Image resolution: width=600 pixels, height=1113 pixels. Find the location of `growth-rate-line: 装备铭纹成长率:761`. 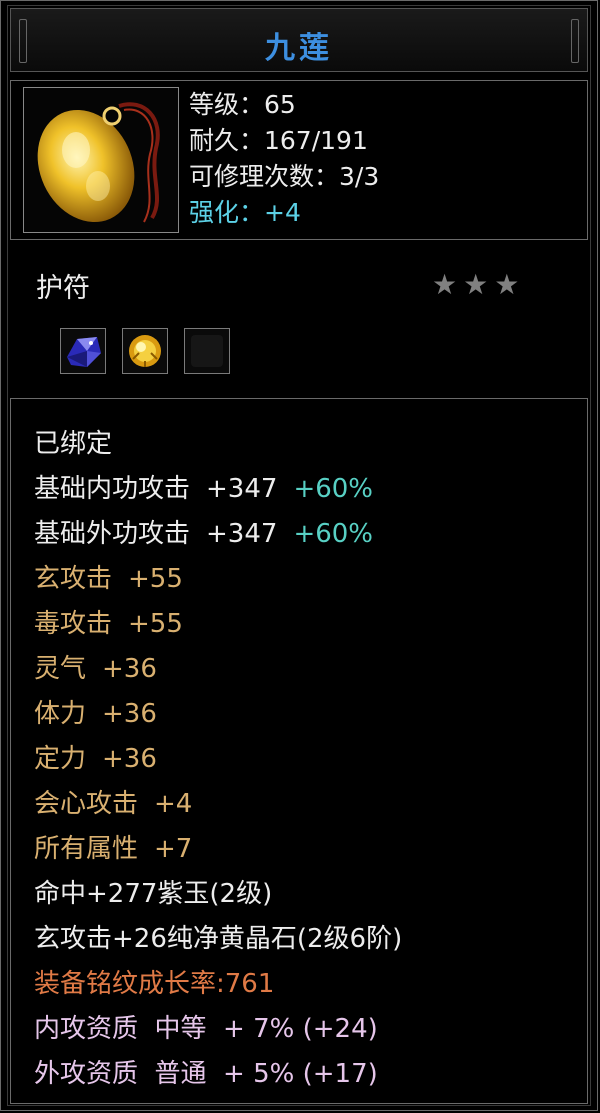

growth-rate-line: 装备铭纹成长率:761 is located at coordinates (154, 984).